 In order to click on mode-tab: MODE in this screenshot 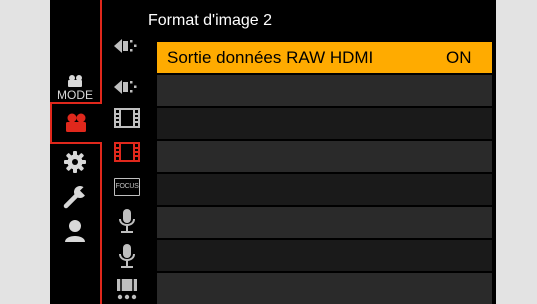, I will do `click(75, 88)`.